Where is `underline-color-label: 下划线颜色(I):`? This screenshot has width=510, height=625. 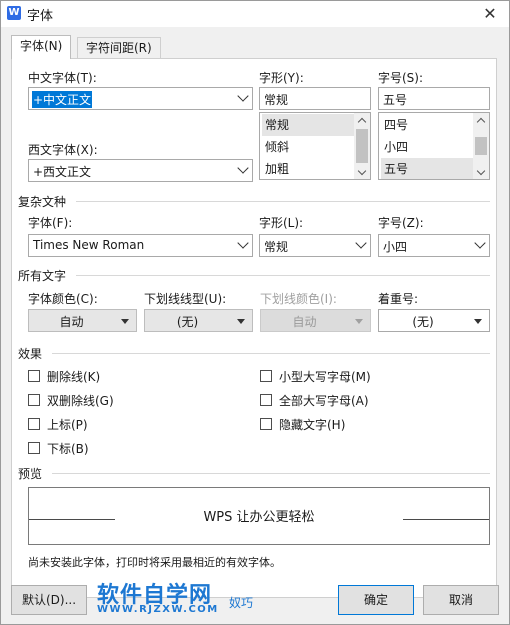
underline-color-label: 下划线颜色(I): is located at coordinates (298, 299).